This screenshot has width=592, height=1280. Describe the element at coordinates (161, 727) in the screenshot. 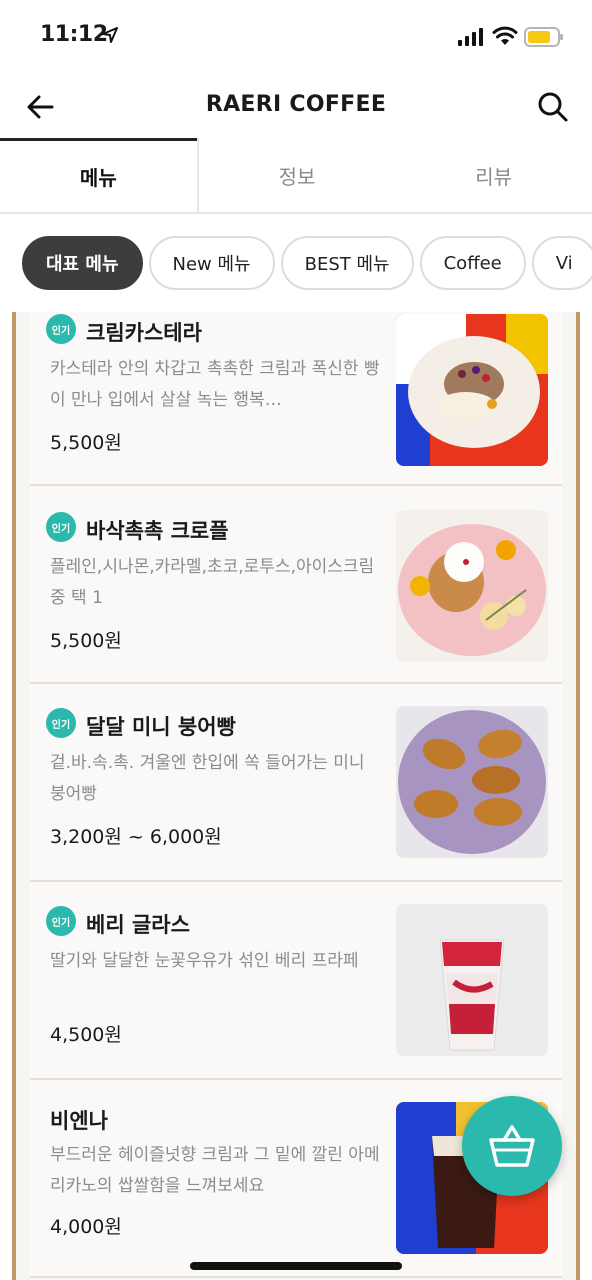

I see `menu-item-name: 달달 미니 붕어빵` at that location.